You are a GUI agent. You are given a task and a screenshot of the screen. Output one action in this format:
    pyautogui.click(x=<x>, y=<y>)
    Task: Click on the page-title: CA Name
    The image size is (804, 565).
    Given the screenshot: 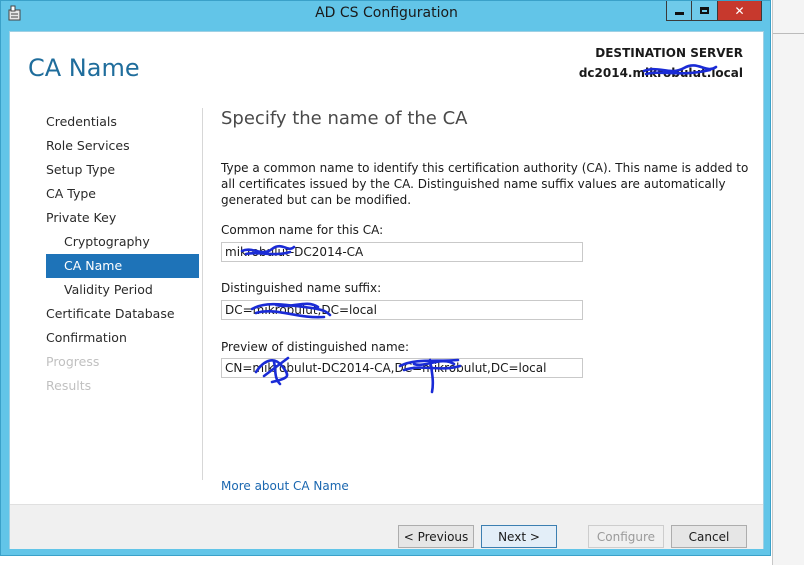 What is the action you would take?
    pyautogui.click(x=84, y=68)
    